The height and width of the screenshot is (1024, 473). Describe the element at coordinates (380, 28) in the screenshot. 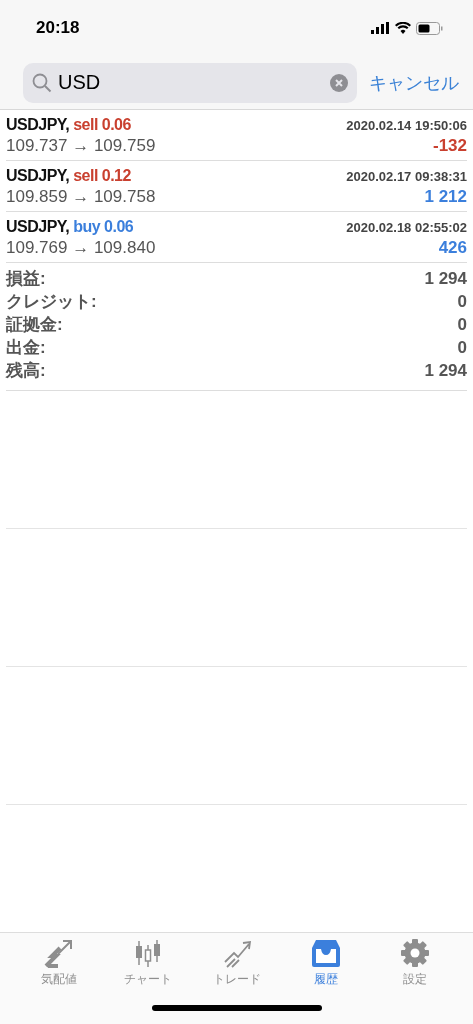

I see `signal-icon` at that location.